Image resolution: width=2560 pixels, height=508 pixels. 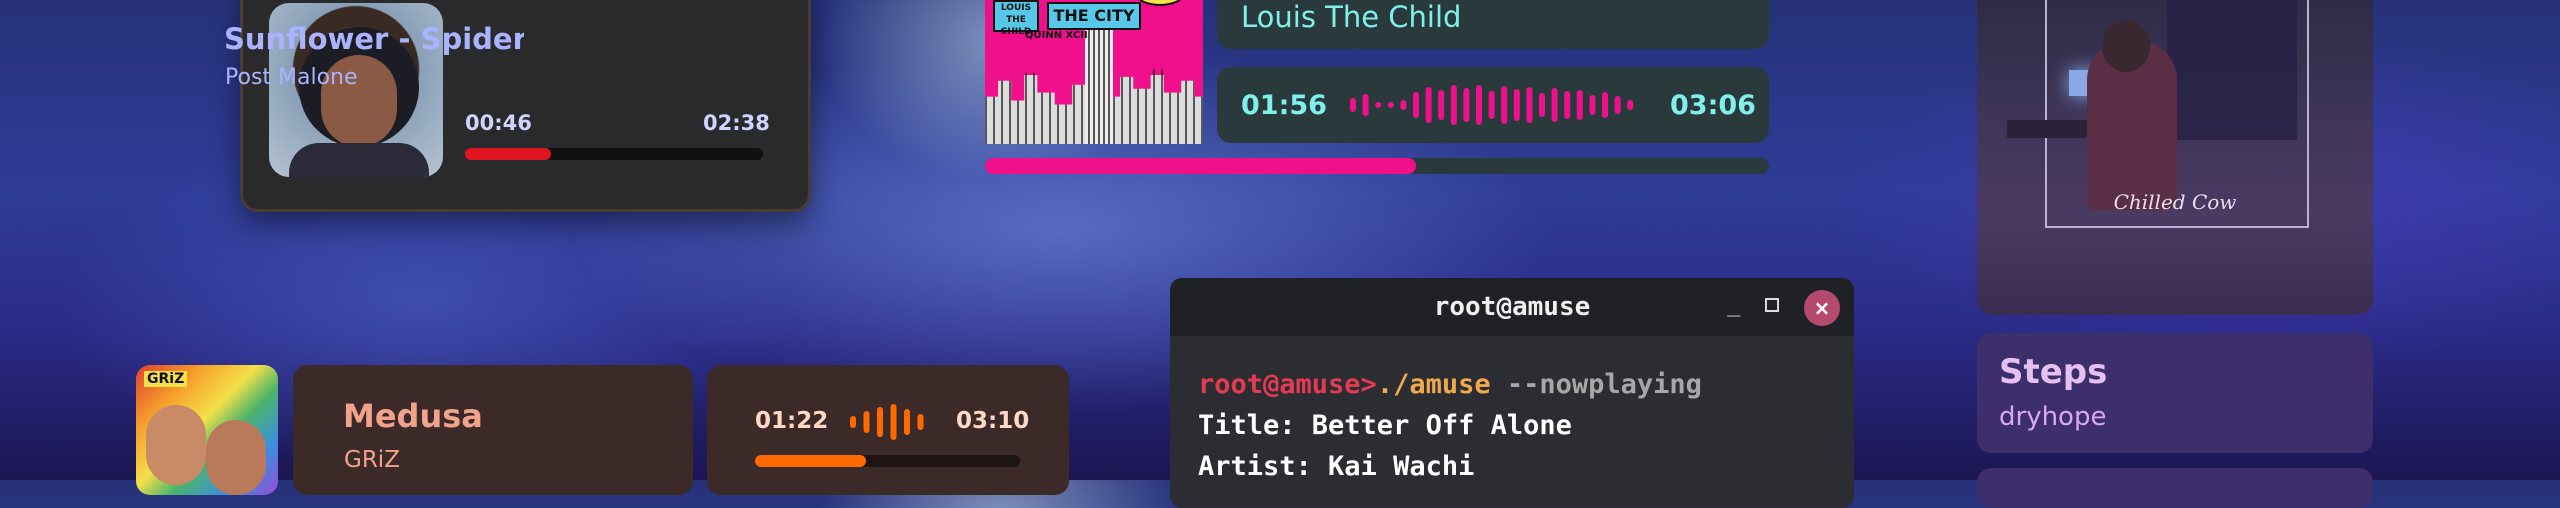 What do you see at coordinates (1512, 307) in the screenshot?
I see `terminal-title: root@amuse` at bounding box center [1512, 307].